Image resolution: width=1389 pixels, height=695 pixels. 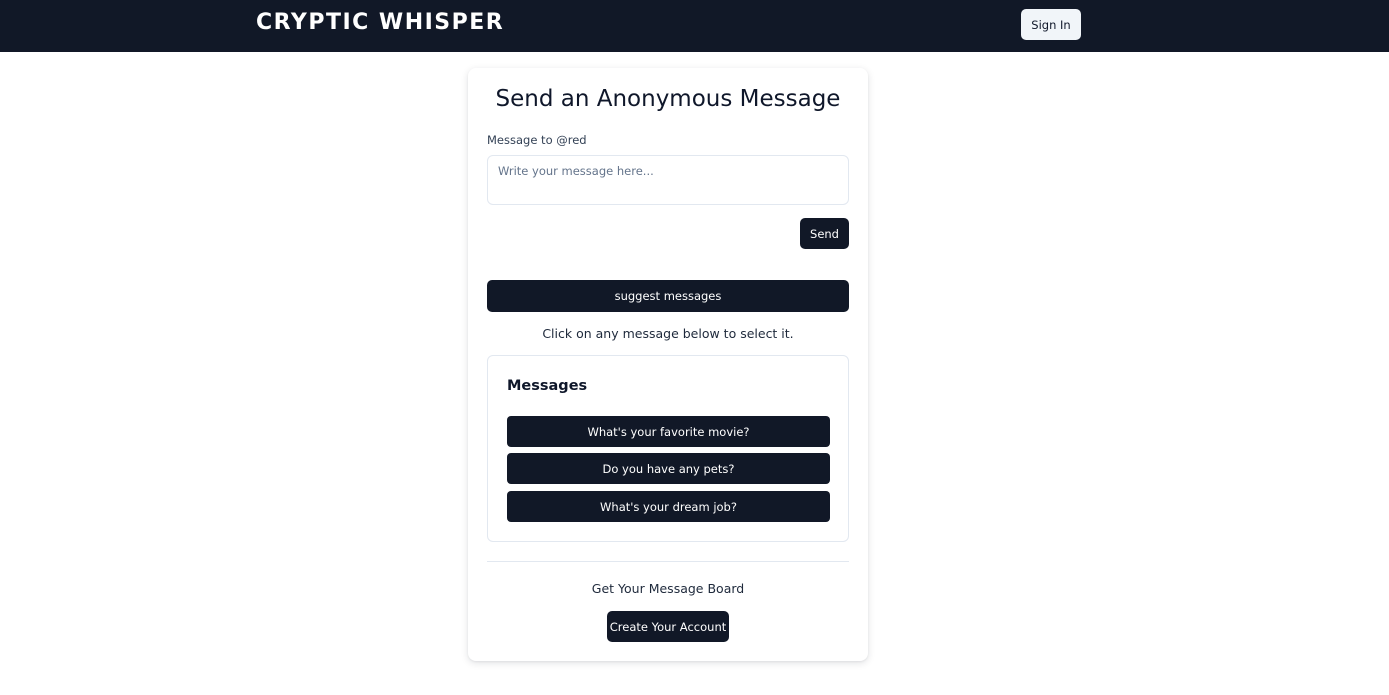 What do you see at coordinates (668, 180) in the screenshot?
I see `message-input` at bounding box center [668, 180].